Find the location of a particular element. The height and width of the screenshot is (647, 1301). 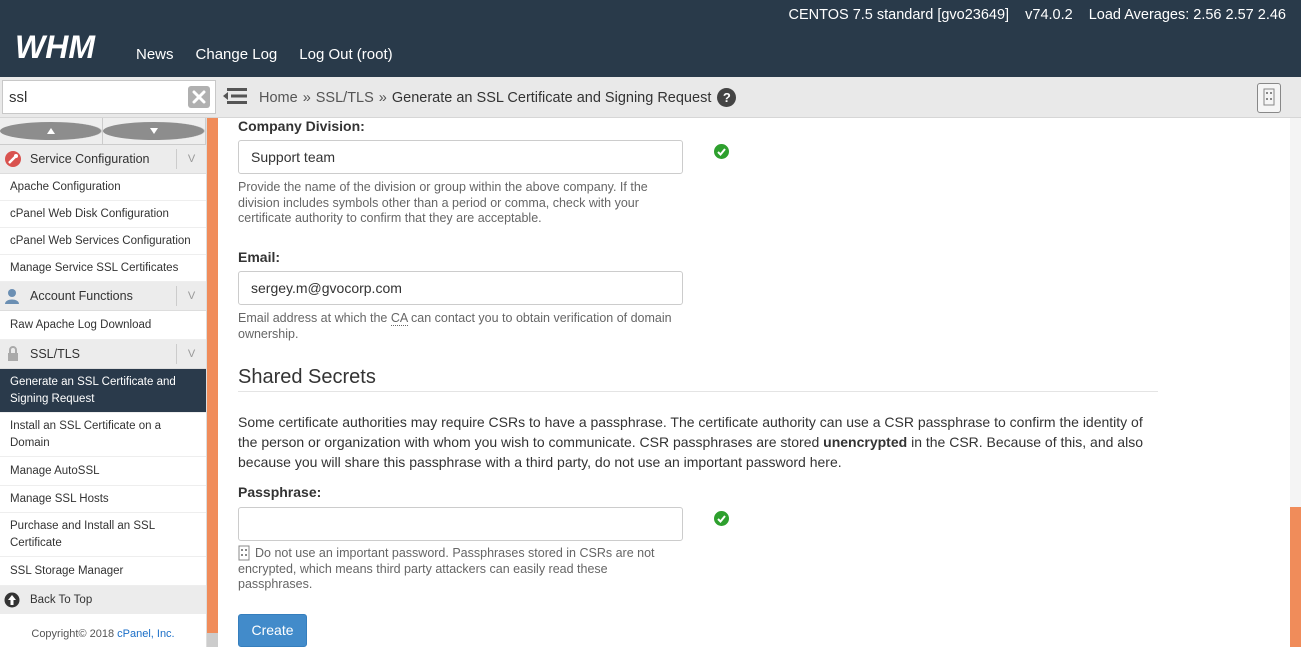

close-icon is located at coordinates (199, 97).